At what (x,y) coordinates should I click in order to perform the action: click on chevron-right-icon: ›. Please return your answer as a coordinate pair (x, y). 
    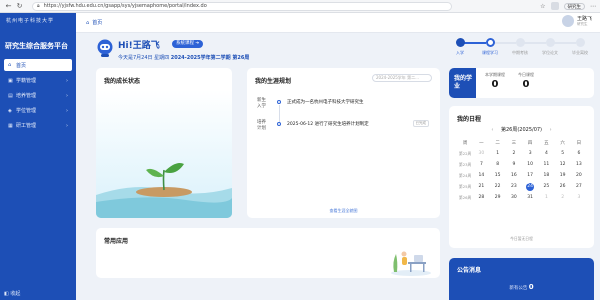
    Looking at the image, I should click on (67, 80).